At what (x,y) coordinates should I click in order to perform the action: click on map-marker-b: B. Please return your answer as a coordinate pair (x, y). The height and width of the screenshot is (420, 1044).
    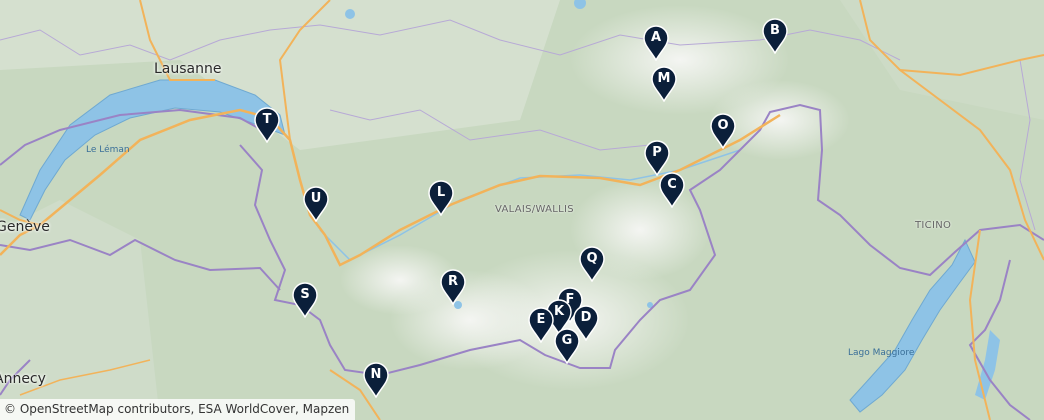
    Looking at the image, I should click on (775, 36).